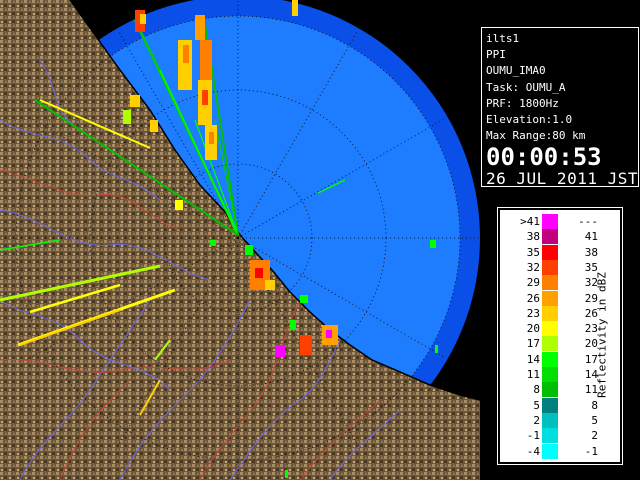 This screenshot has height=480, width=640. Describe the element at coordinates (533, 283) in the screenshot. I see `legend-low-value: 29` at that location.